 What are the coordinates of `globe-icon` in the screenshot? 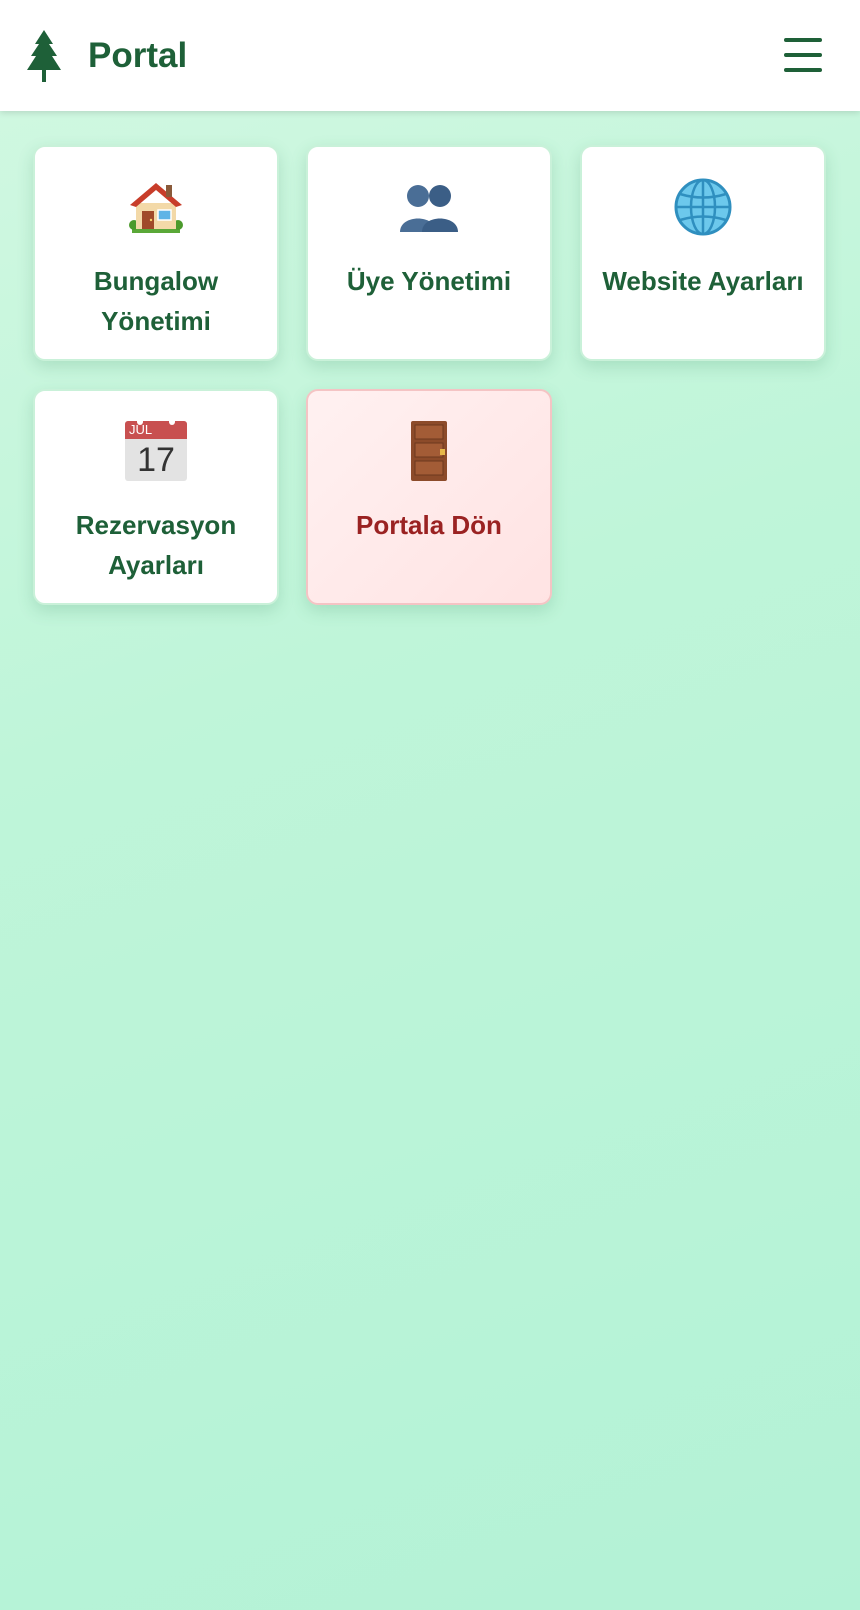 It's located at (703, 207).